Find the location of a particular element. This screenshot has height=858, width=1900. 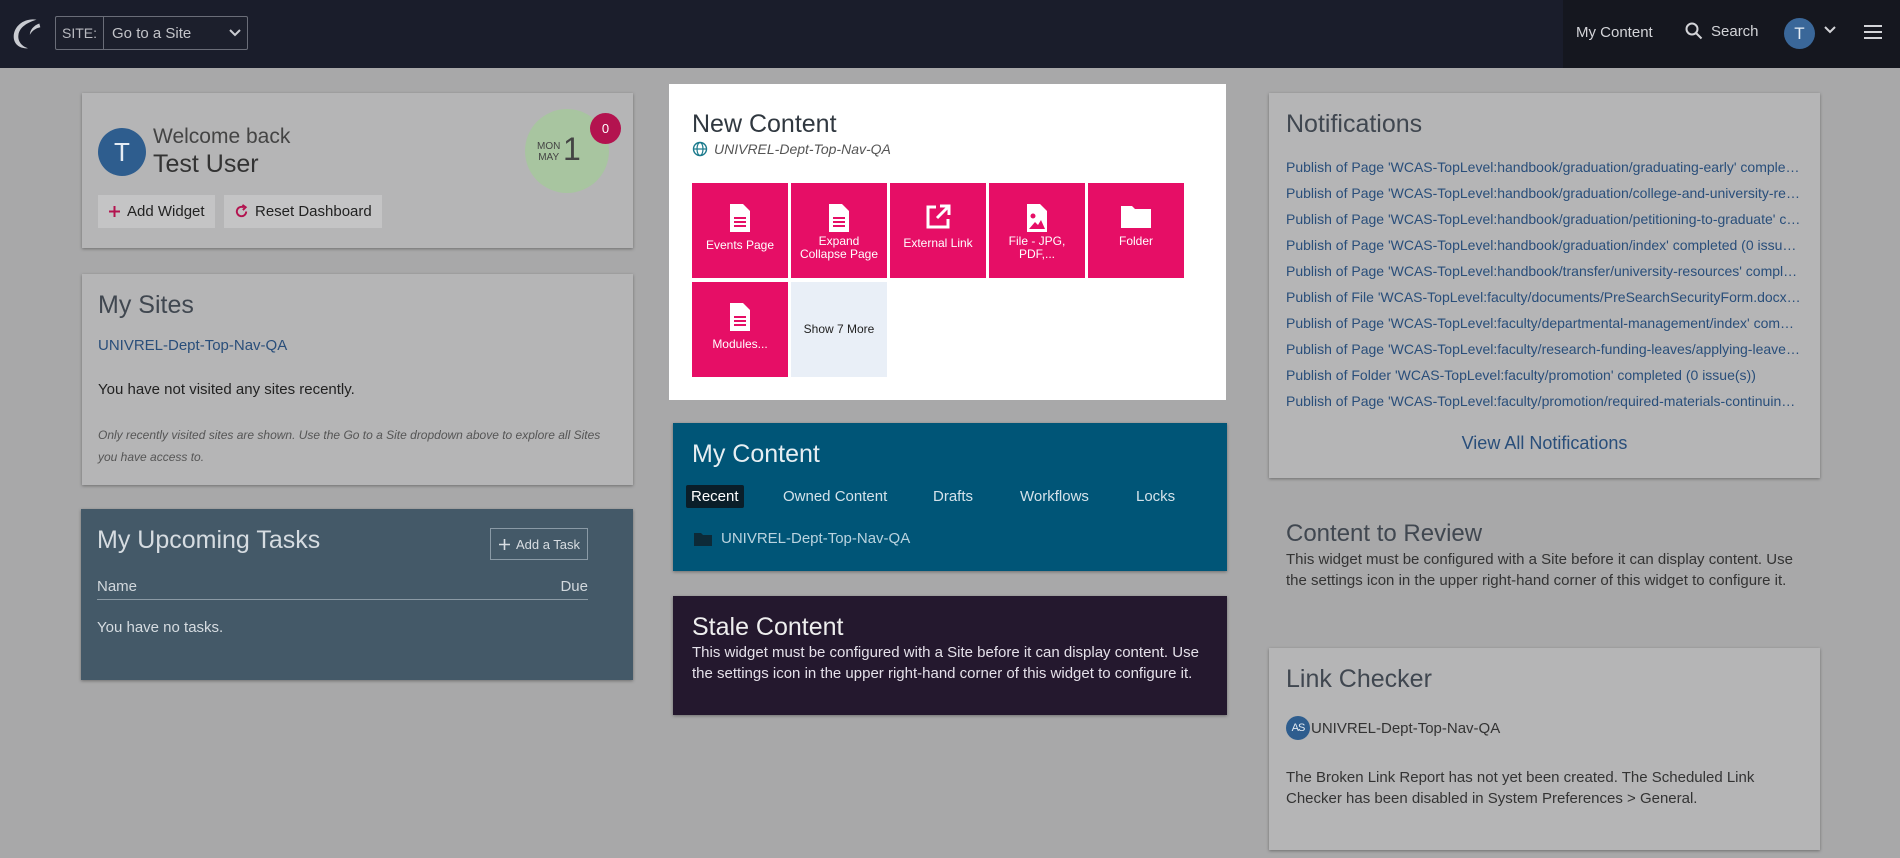

show-more-button: Show 7 More is located at coordinates (839, 329).